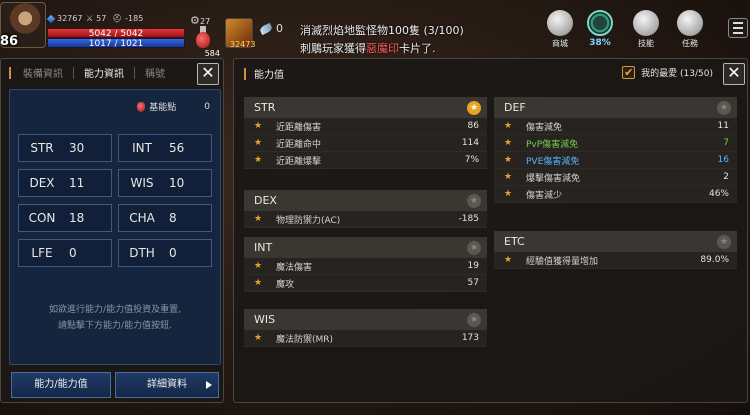 The image size is (750, 415). What do you see at coordinates (207, 106) in the screenshot?
I see `basic-points-value: 0` at bounding box center [207, 106].